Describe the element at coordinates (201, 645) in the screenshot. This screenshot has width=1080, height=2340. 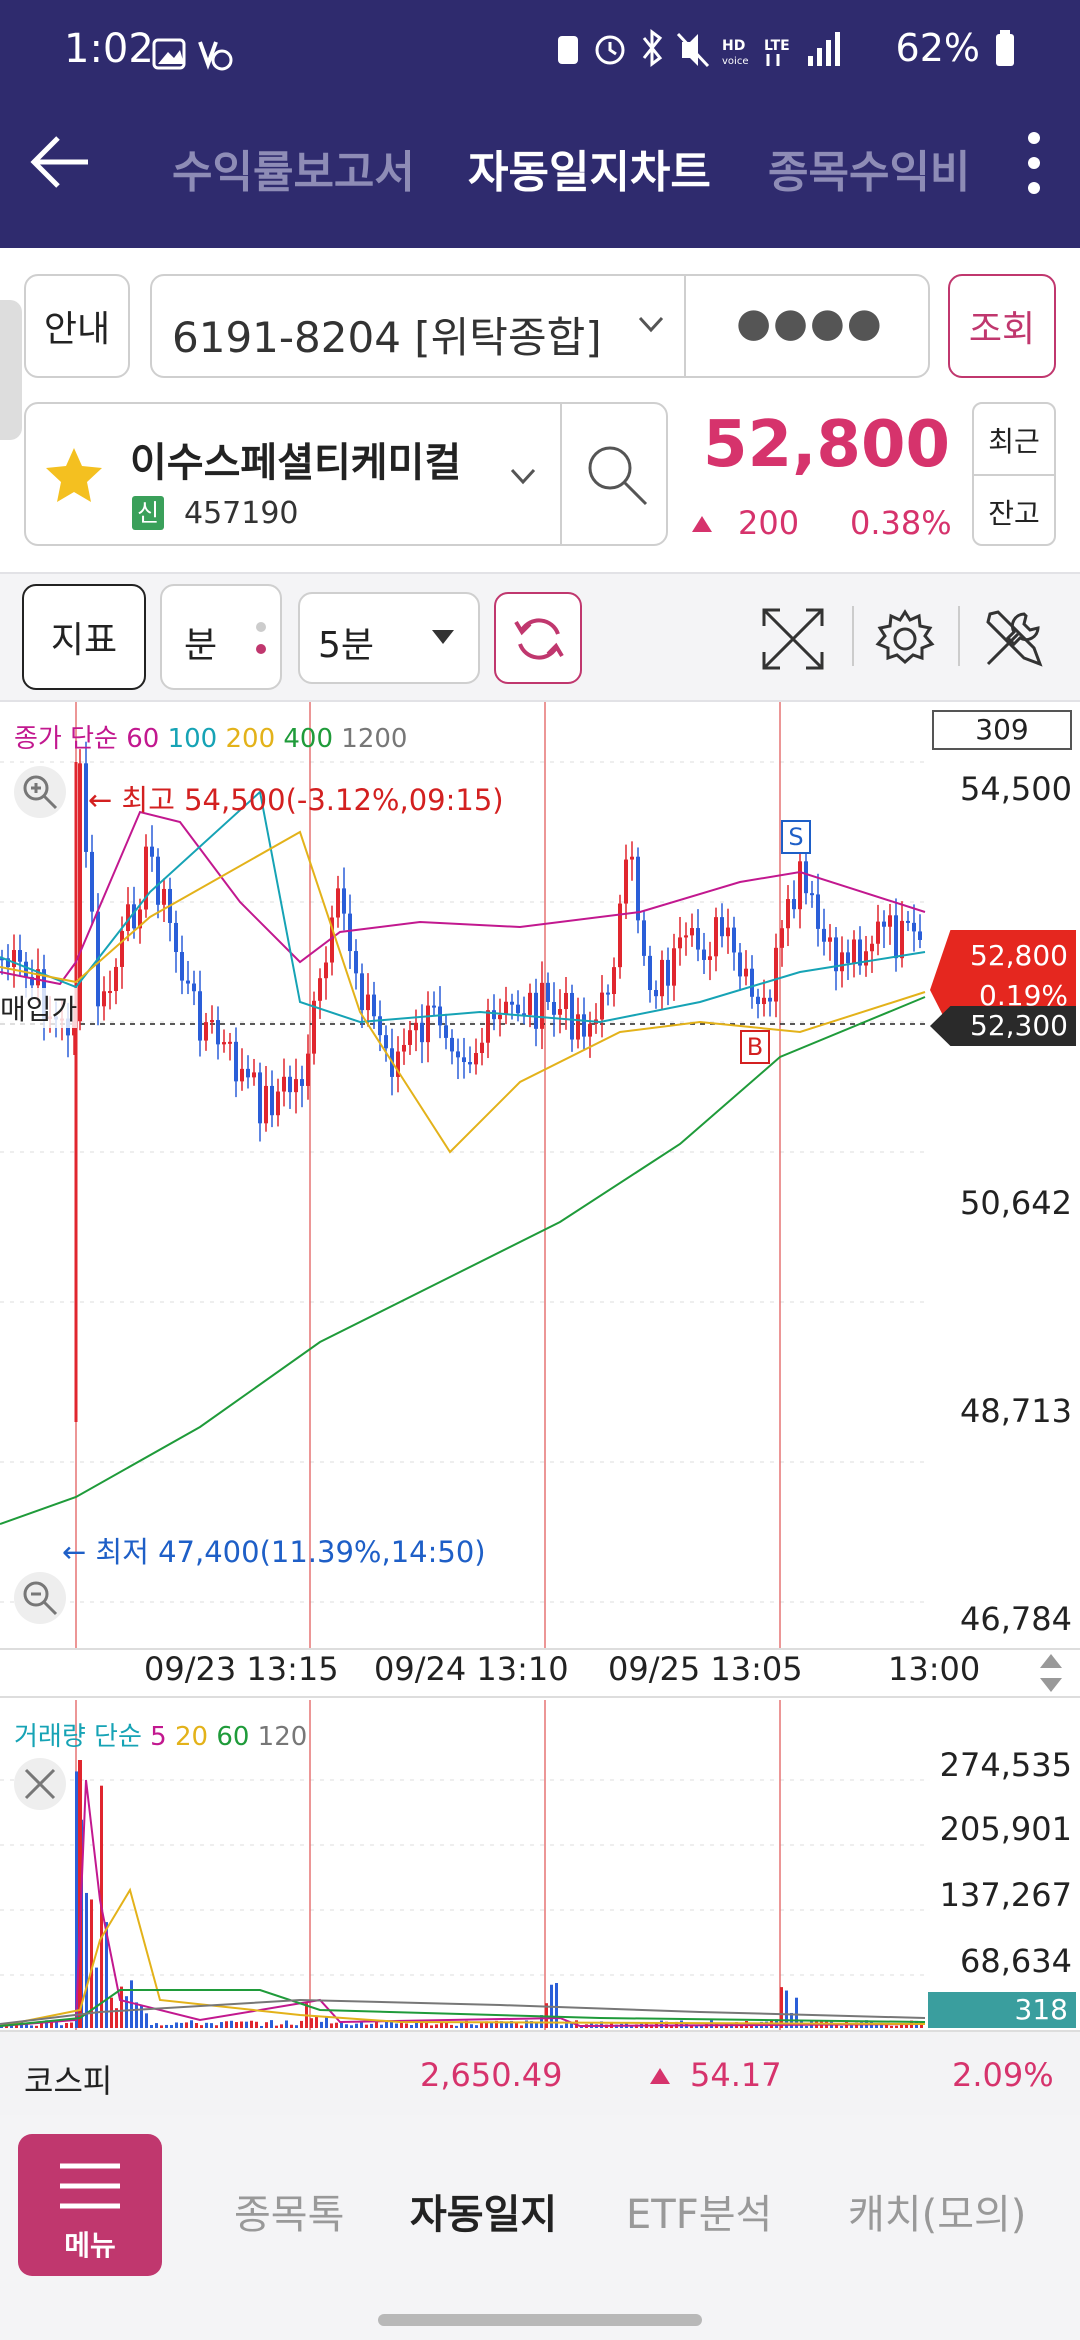
I see `minute-label: 분` at that location.